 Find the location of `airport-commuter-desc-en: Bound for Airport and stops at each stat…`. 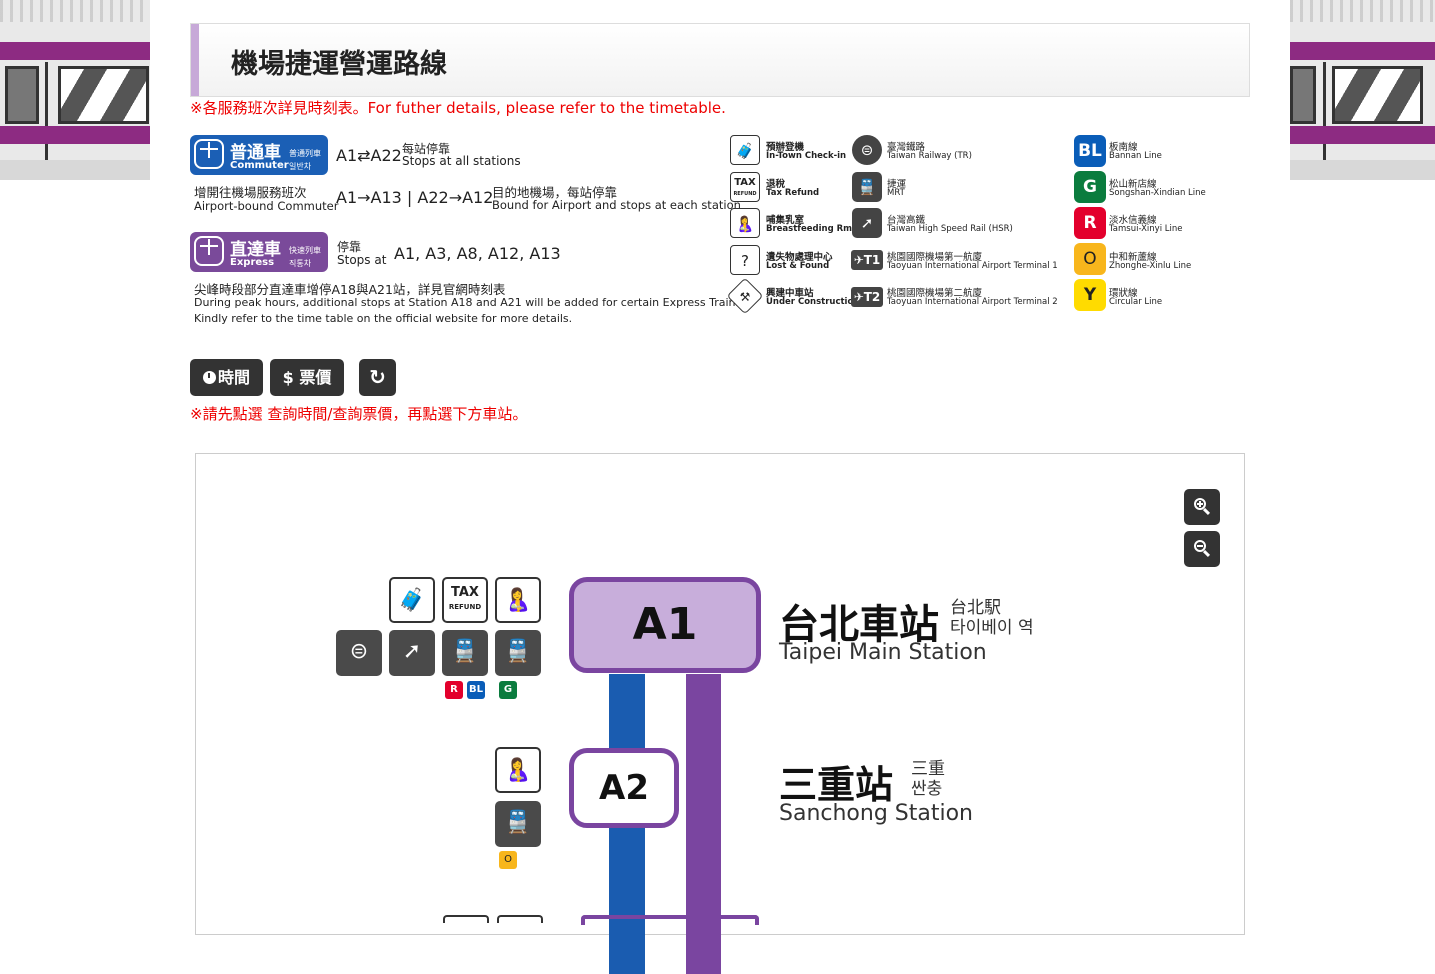

airport-commuter-desc-en: Bound for Airport and stops at each stat… is located at coordinates (616, 205).